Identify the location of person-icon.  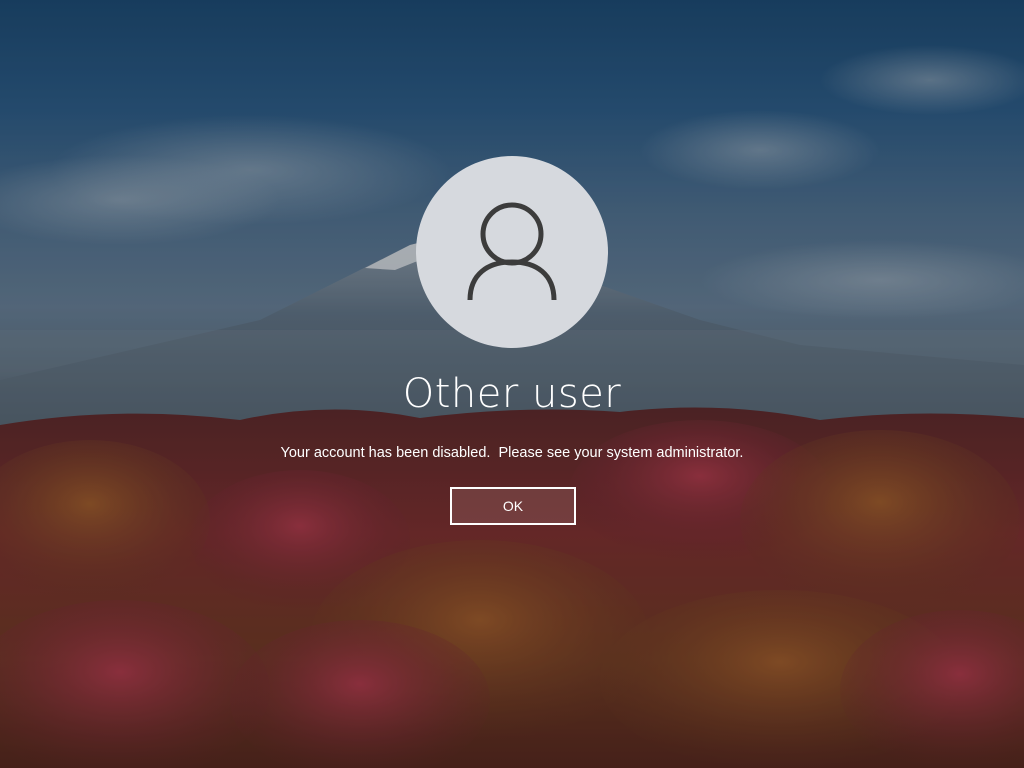
(512, 251).